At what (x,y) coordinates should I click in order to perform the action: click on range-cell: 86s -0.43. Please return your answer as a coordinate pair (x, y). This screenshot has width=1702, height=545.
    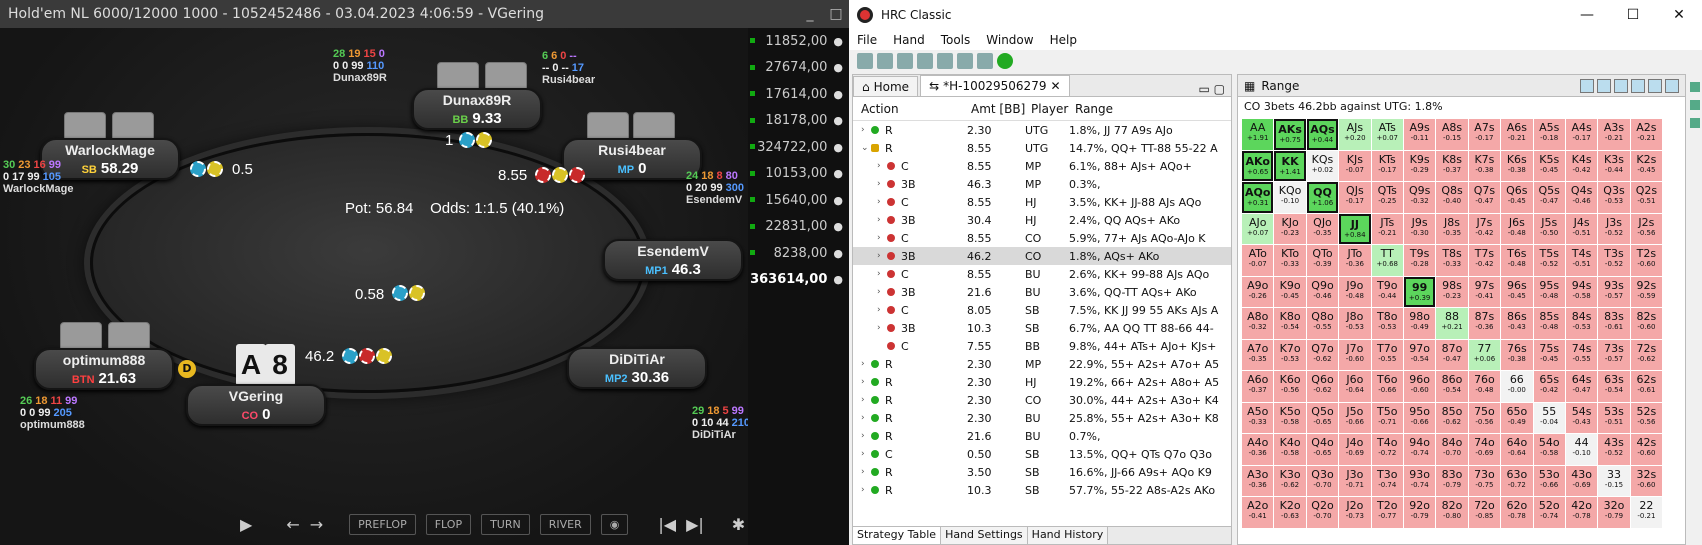
    Looking at the image, I should click on (1517, 323).